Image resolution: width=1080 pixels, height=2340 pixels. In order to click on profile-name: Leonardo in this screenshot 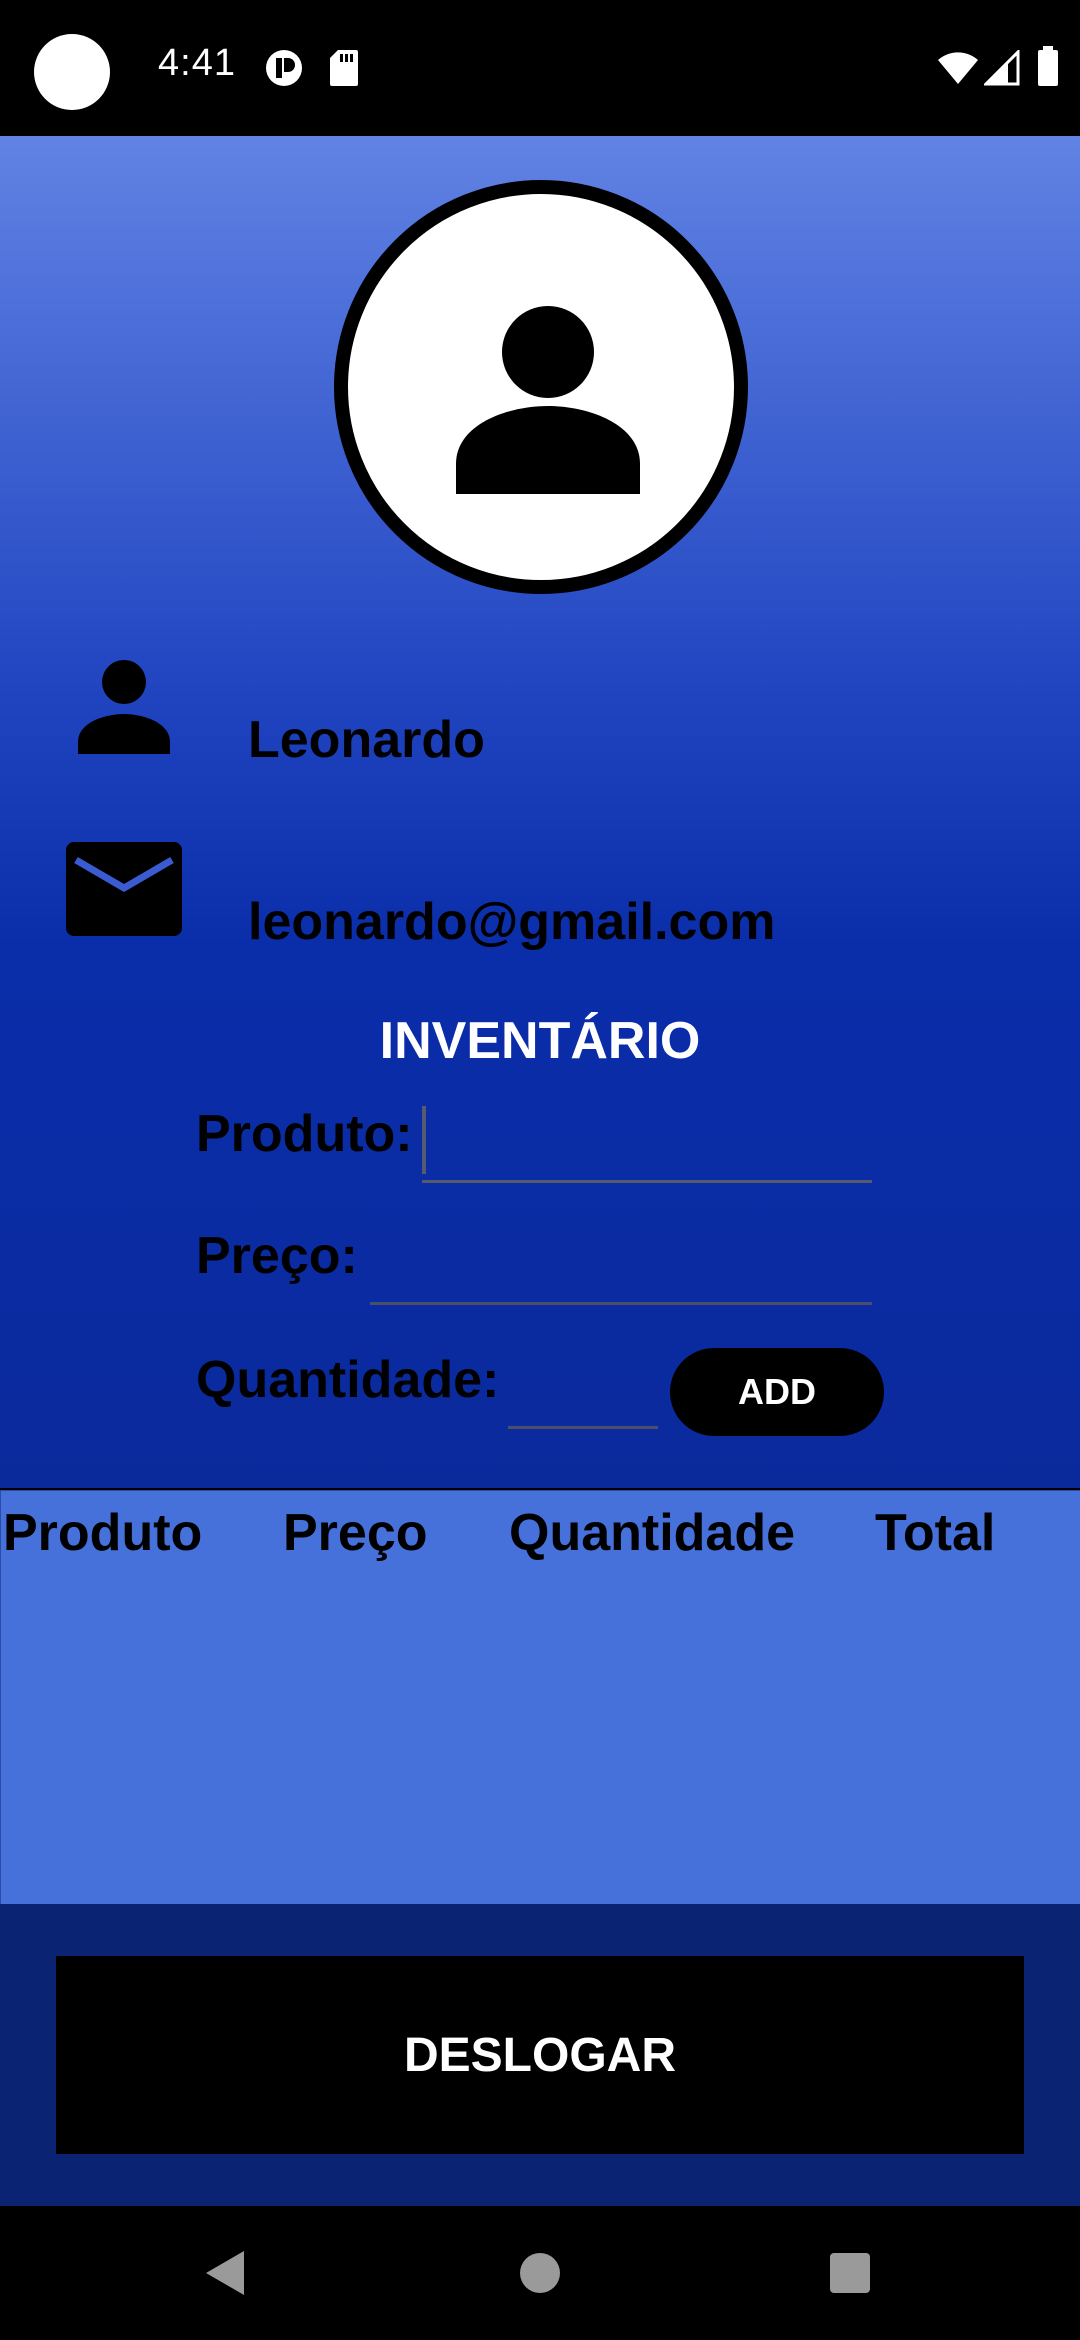, I will do `click(366, 740)`.